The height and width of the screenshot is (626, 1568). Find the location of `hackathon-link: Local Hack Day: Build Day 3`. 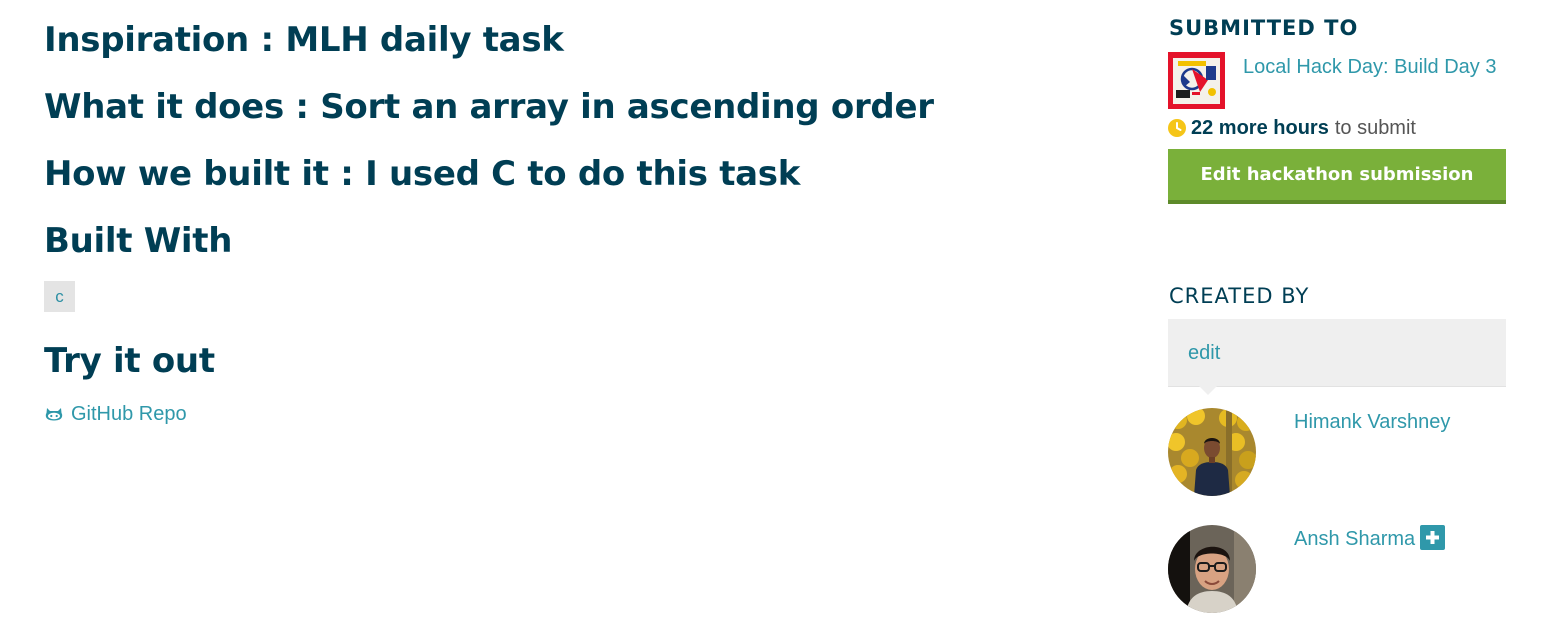

hackathon-link: Local Hack Day: Build Day 3 is located at coordinates (1369, 67).